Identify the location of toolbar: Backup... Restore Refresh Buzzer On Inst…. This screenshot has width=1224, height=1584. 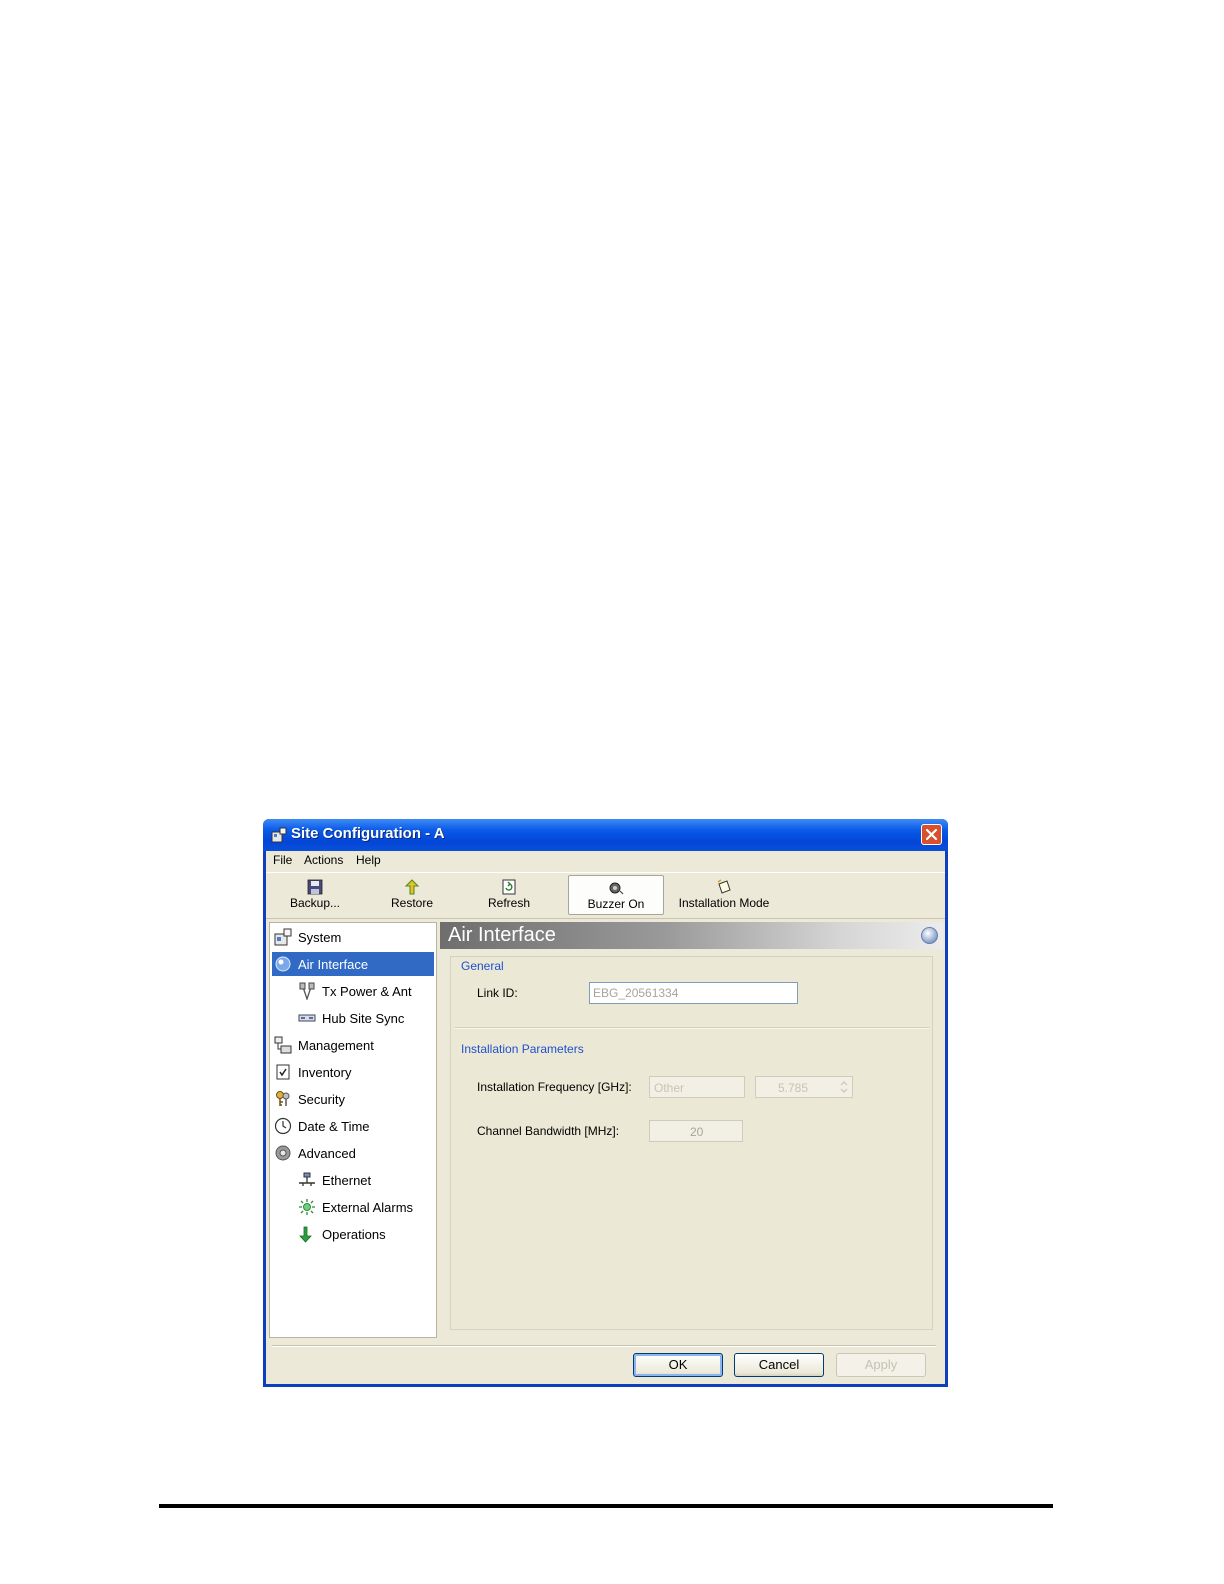
(605, 895).